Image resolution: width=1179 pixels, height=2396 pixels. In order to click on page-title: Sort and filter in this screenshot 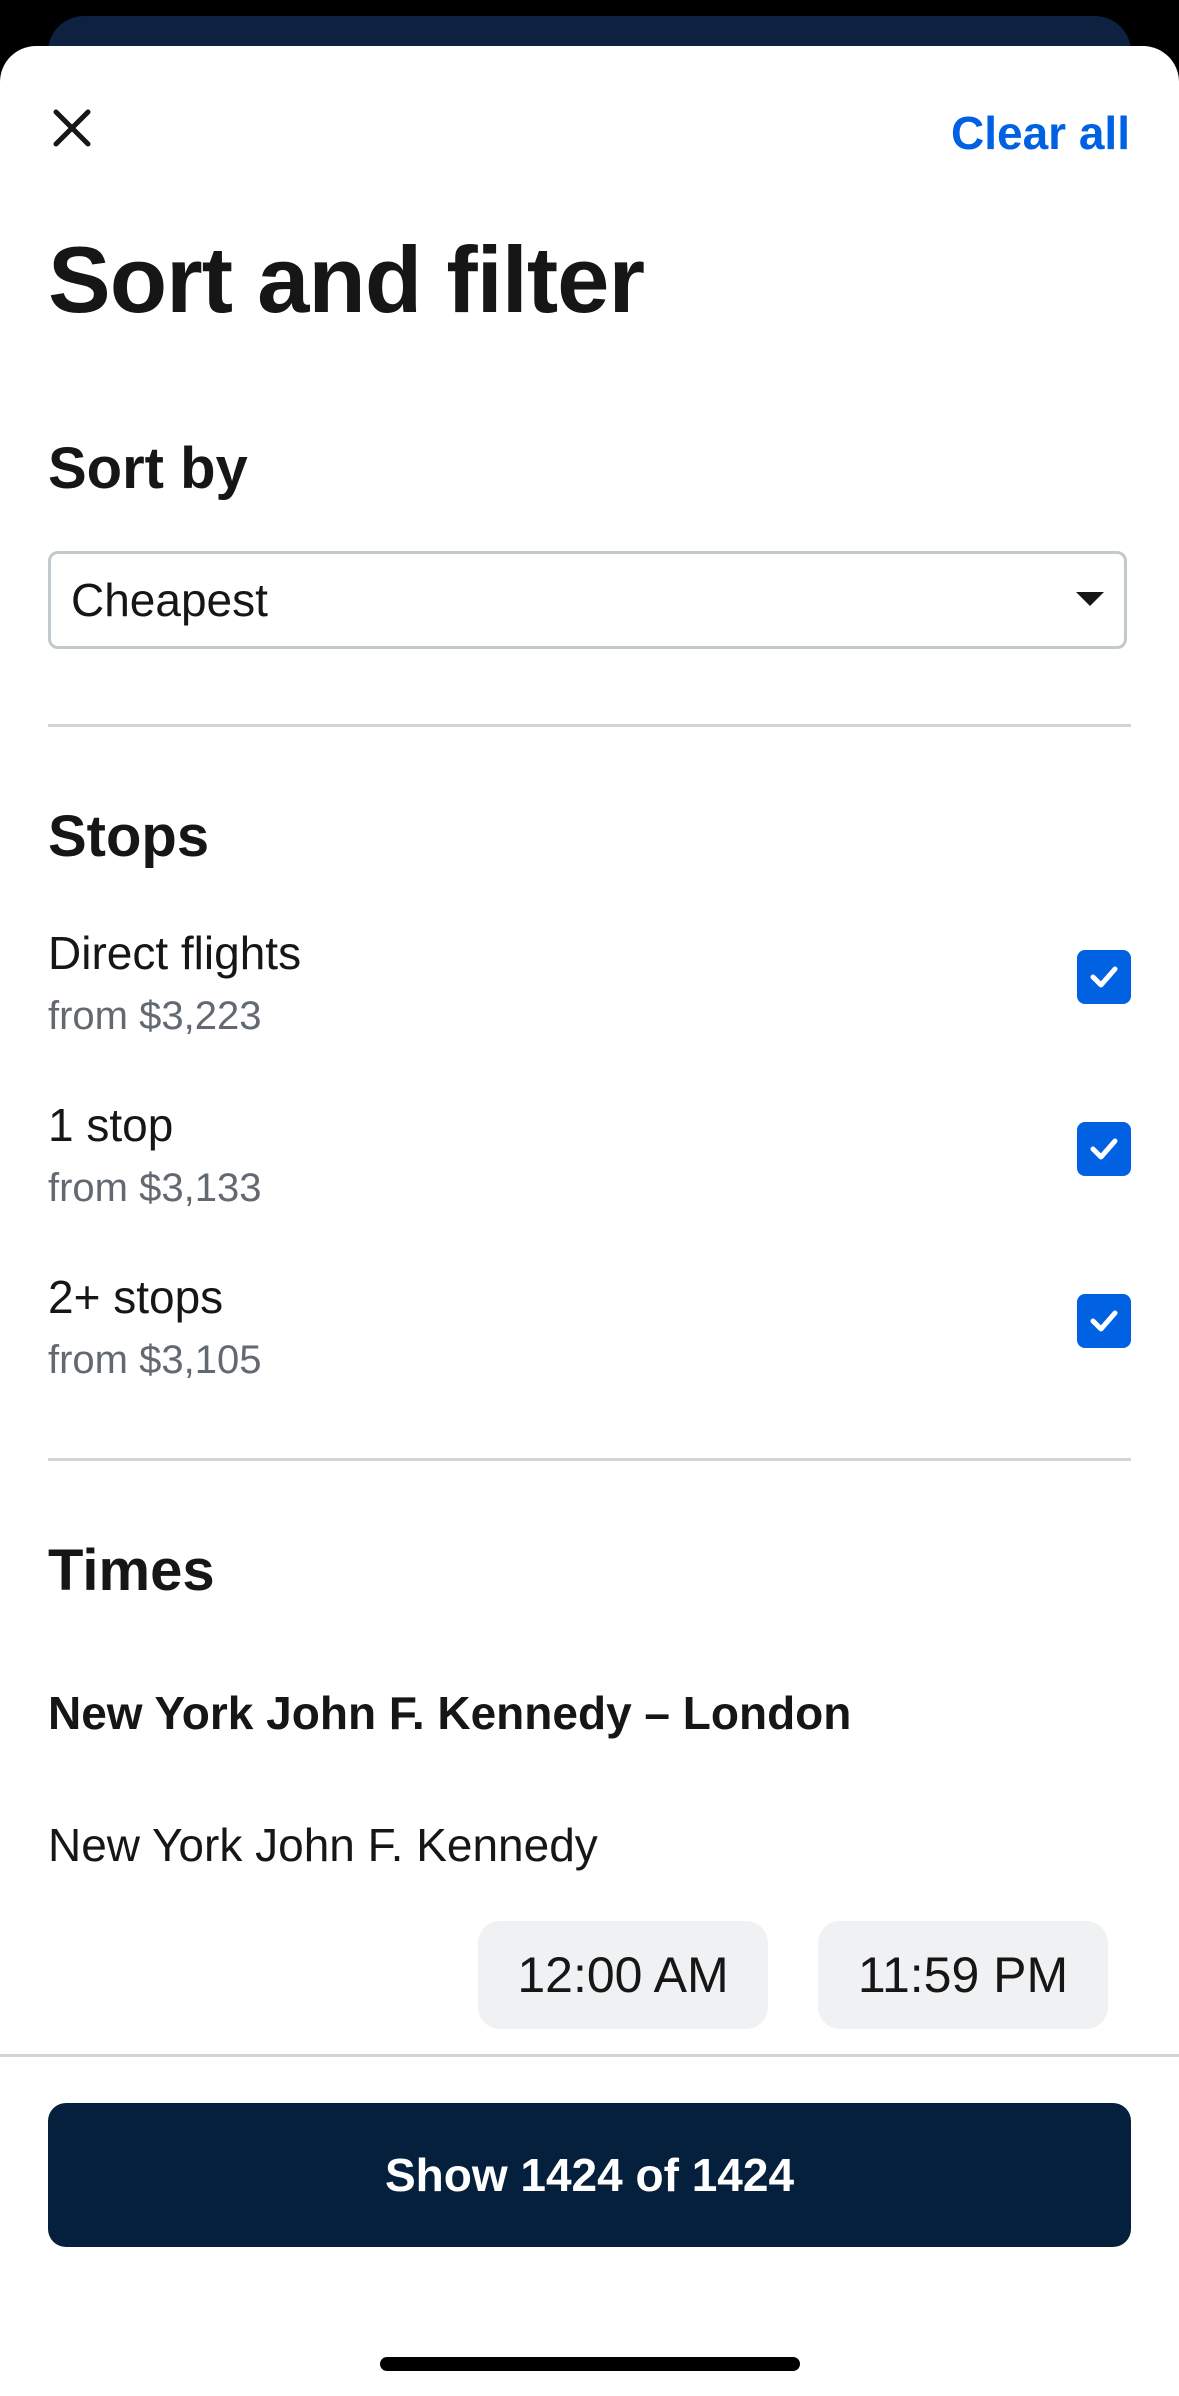, I will do `click(346, 279)`.